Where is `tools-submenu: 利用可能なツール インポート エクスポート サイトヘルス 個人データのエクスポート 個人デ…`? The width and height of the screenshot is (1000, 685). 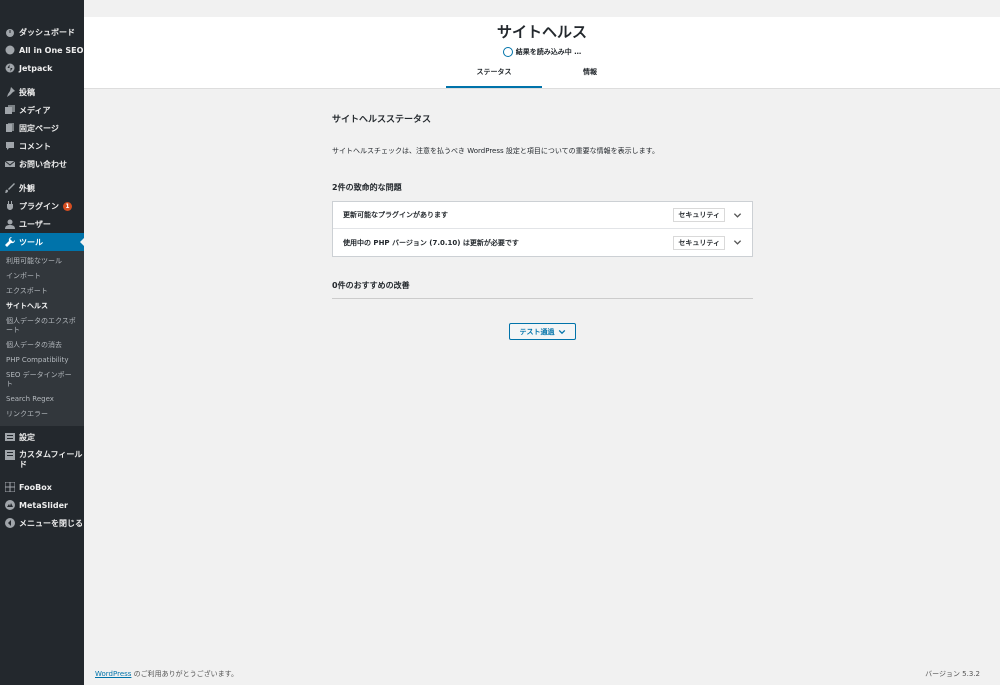
tools-submenu: 利用可能なツール インポート エクスポート サイトヘルス 個人データのエクスポート 個人デ… is located at coordinates (42, 338).